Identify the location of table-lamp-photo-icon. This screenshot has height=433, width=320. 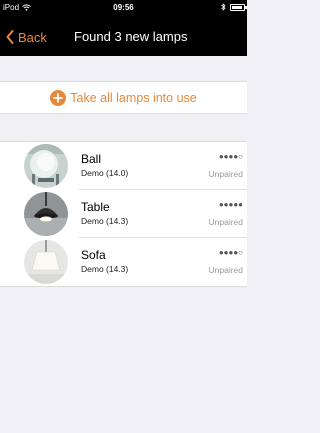
(46, 214).